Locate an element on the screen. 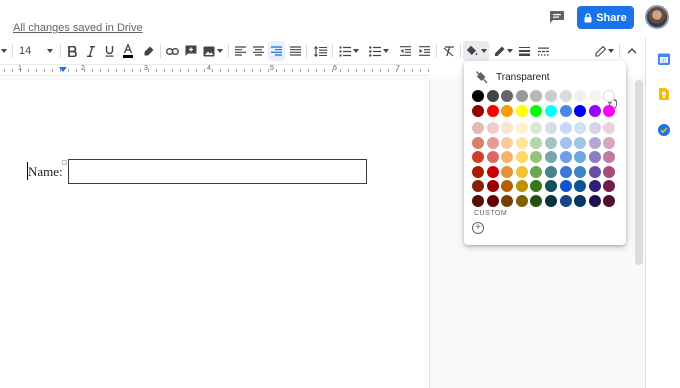 This screenshot has width=680, height=388. highlight-color-button is located at coordinates (148, 51).